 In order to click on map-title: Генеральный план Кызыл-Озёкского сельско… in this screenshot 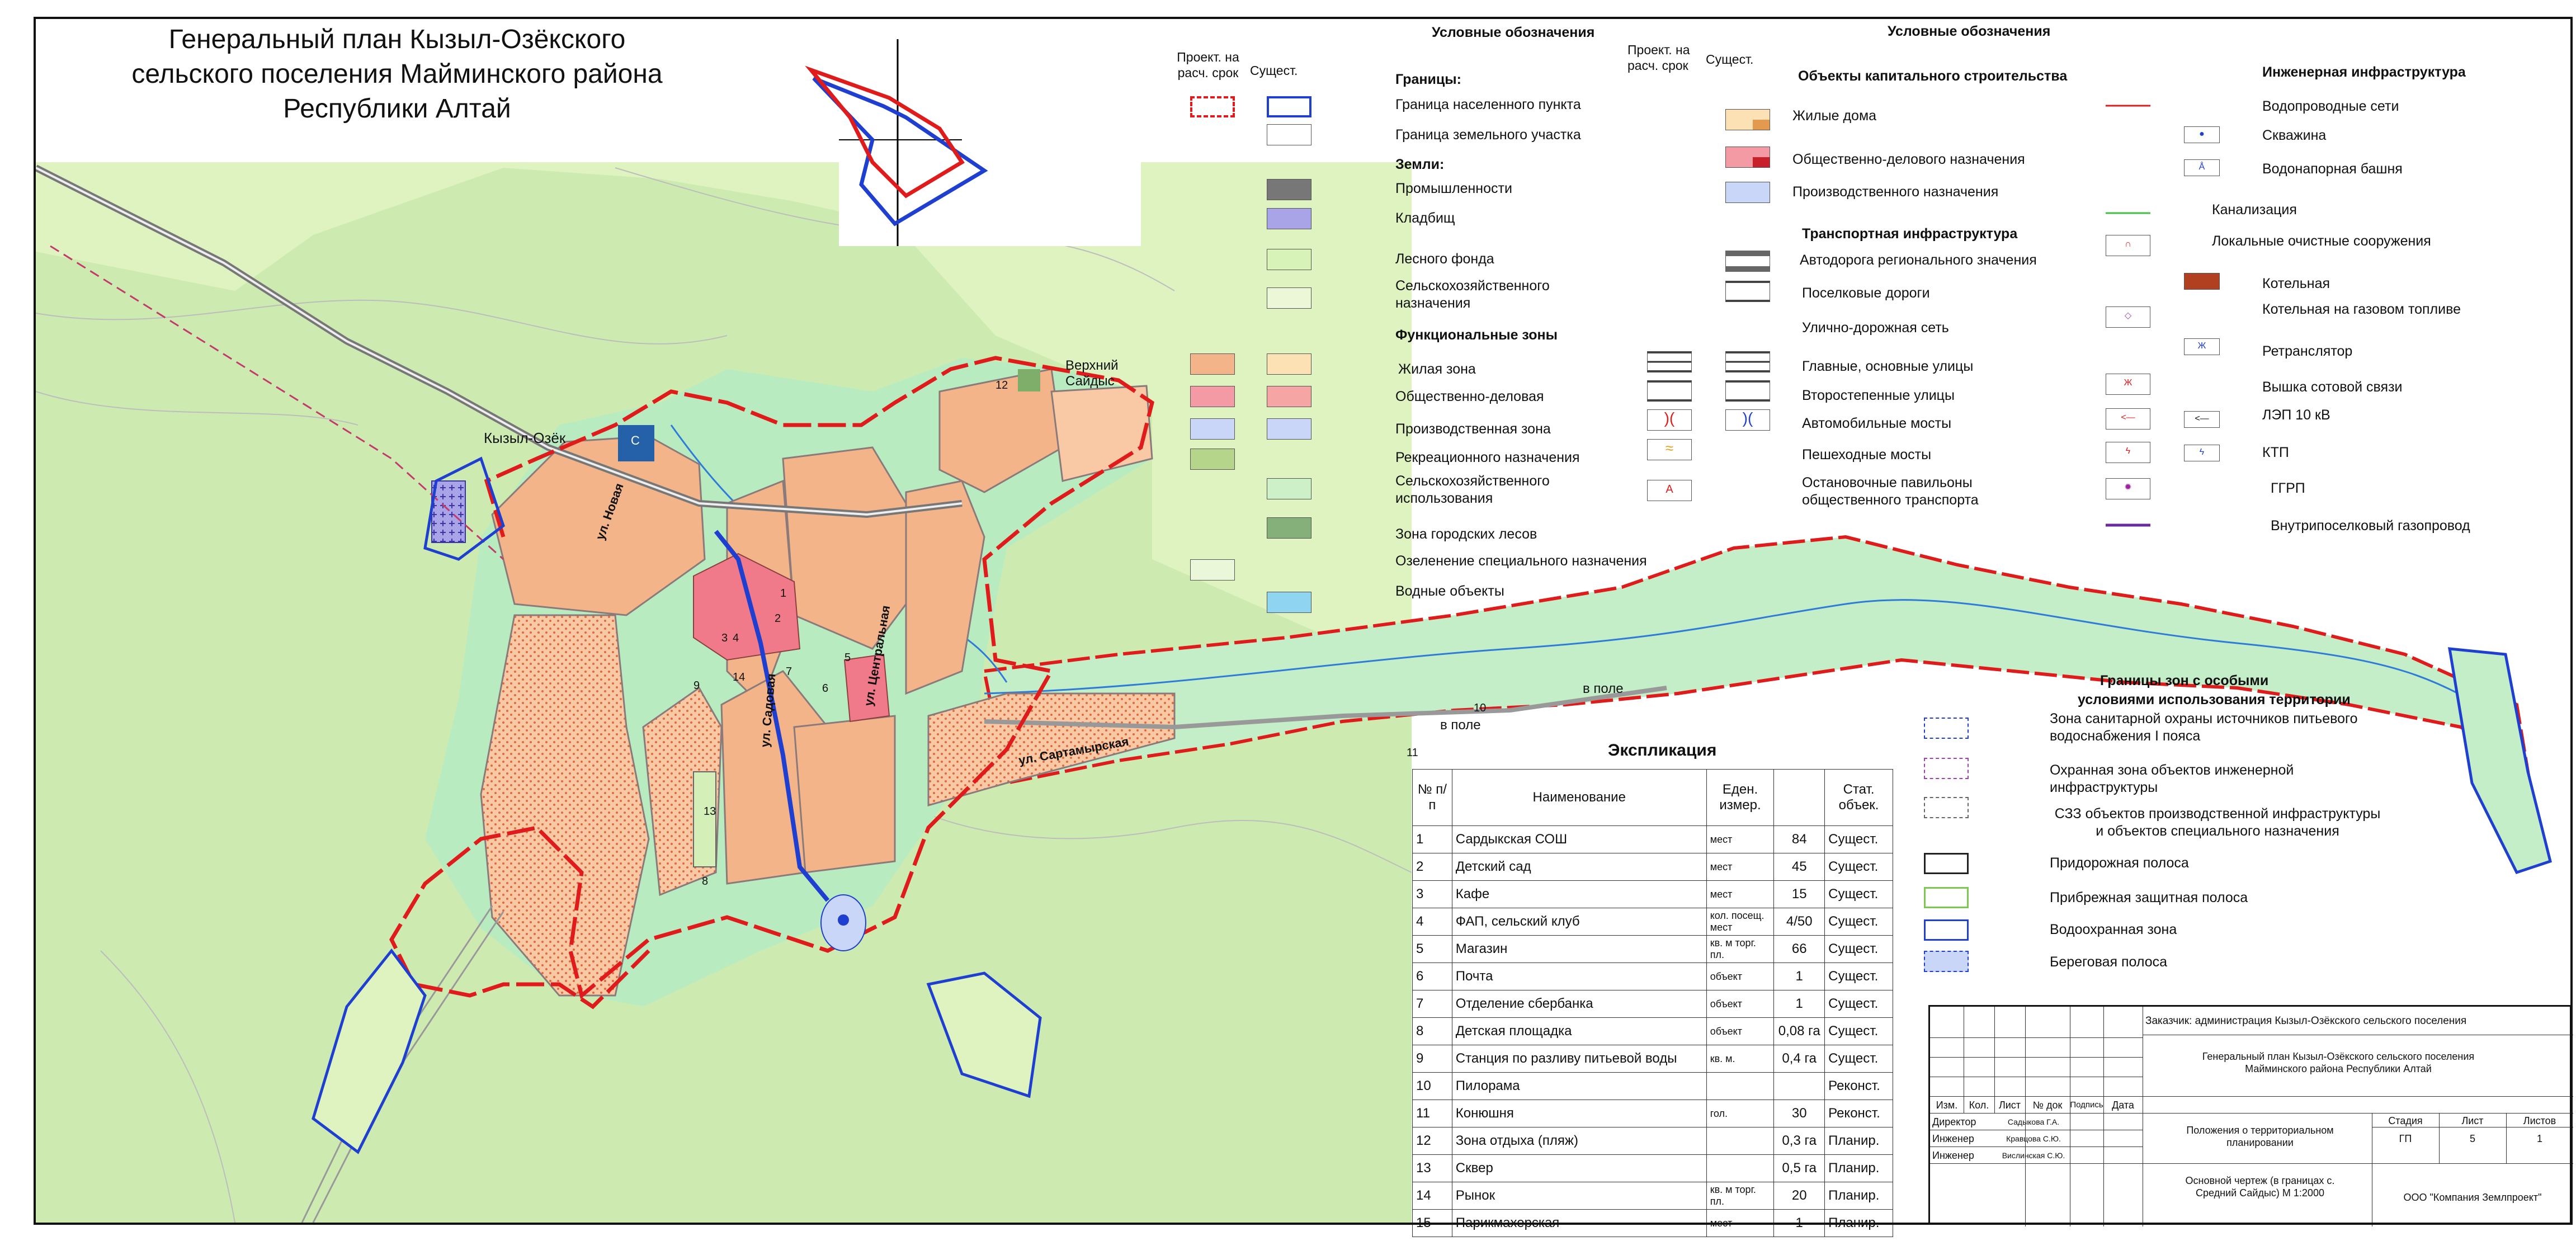, I will do `click(397, 74)`.